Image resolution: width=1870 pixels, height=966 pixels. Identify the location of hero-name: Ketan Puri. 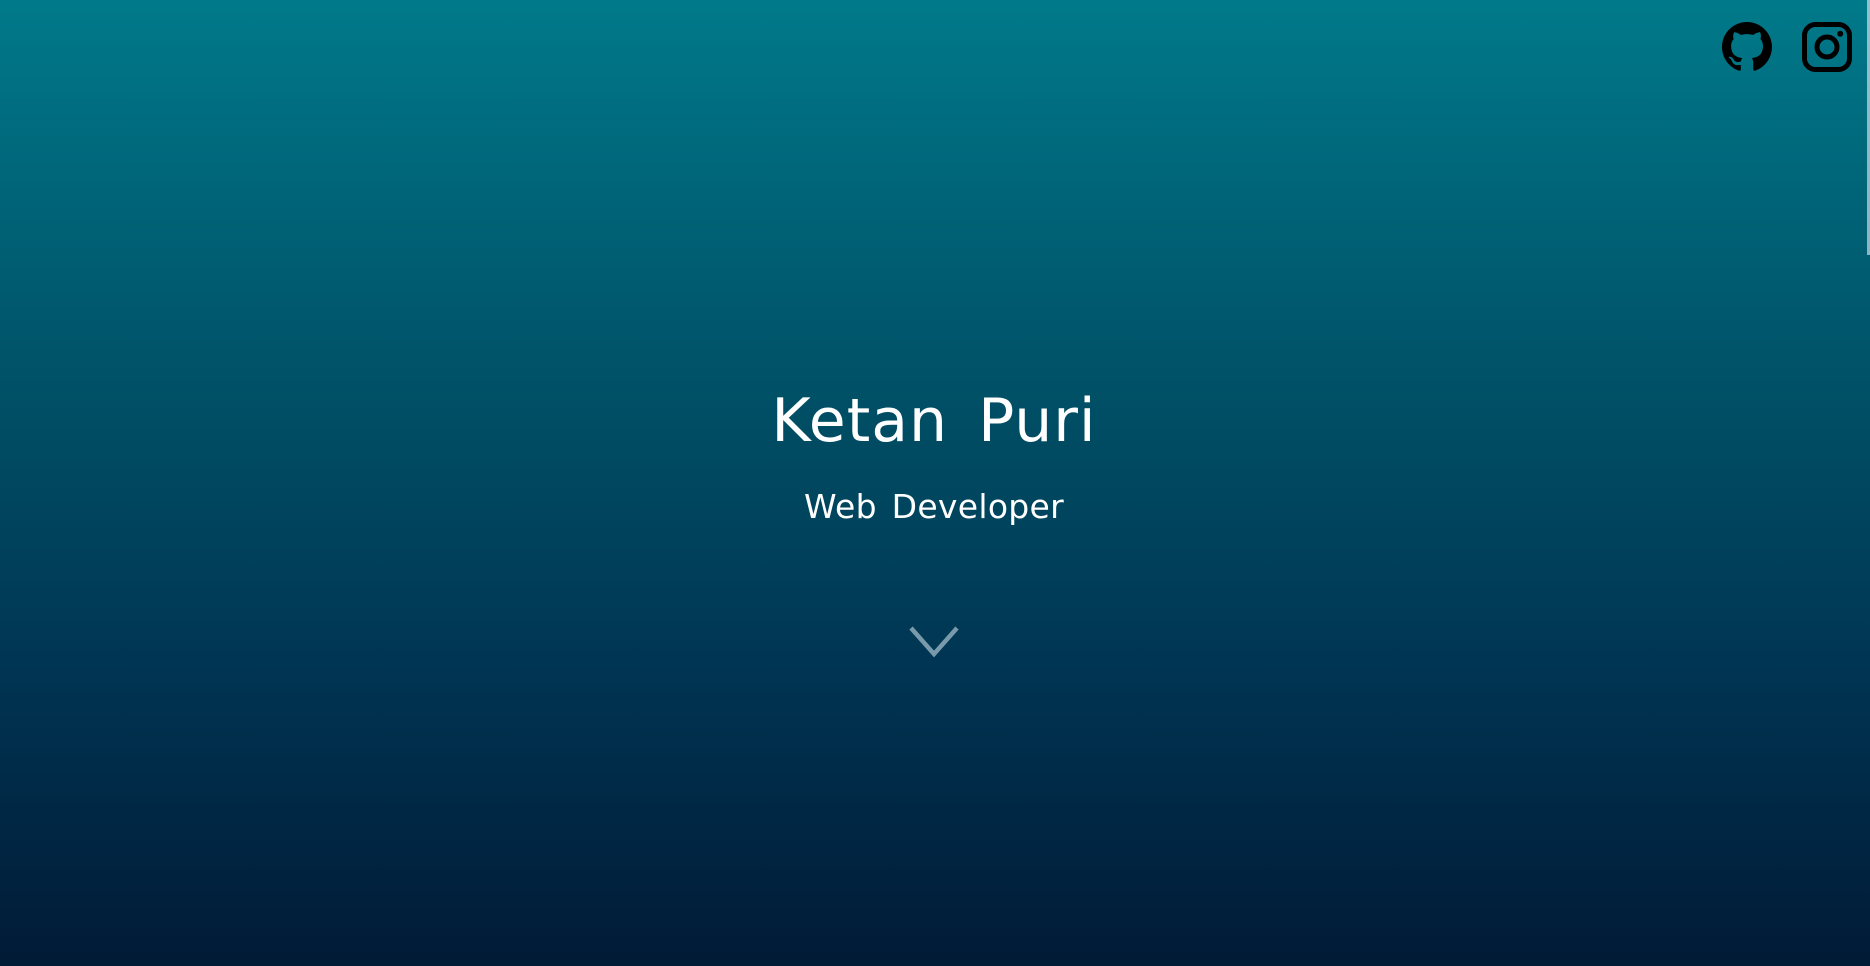
(934, 421).